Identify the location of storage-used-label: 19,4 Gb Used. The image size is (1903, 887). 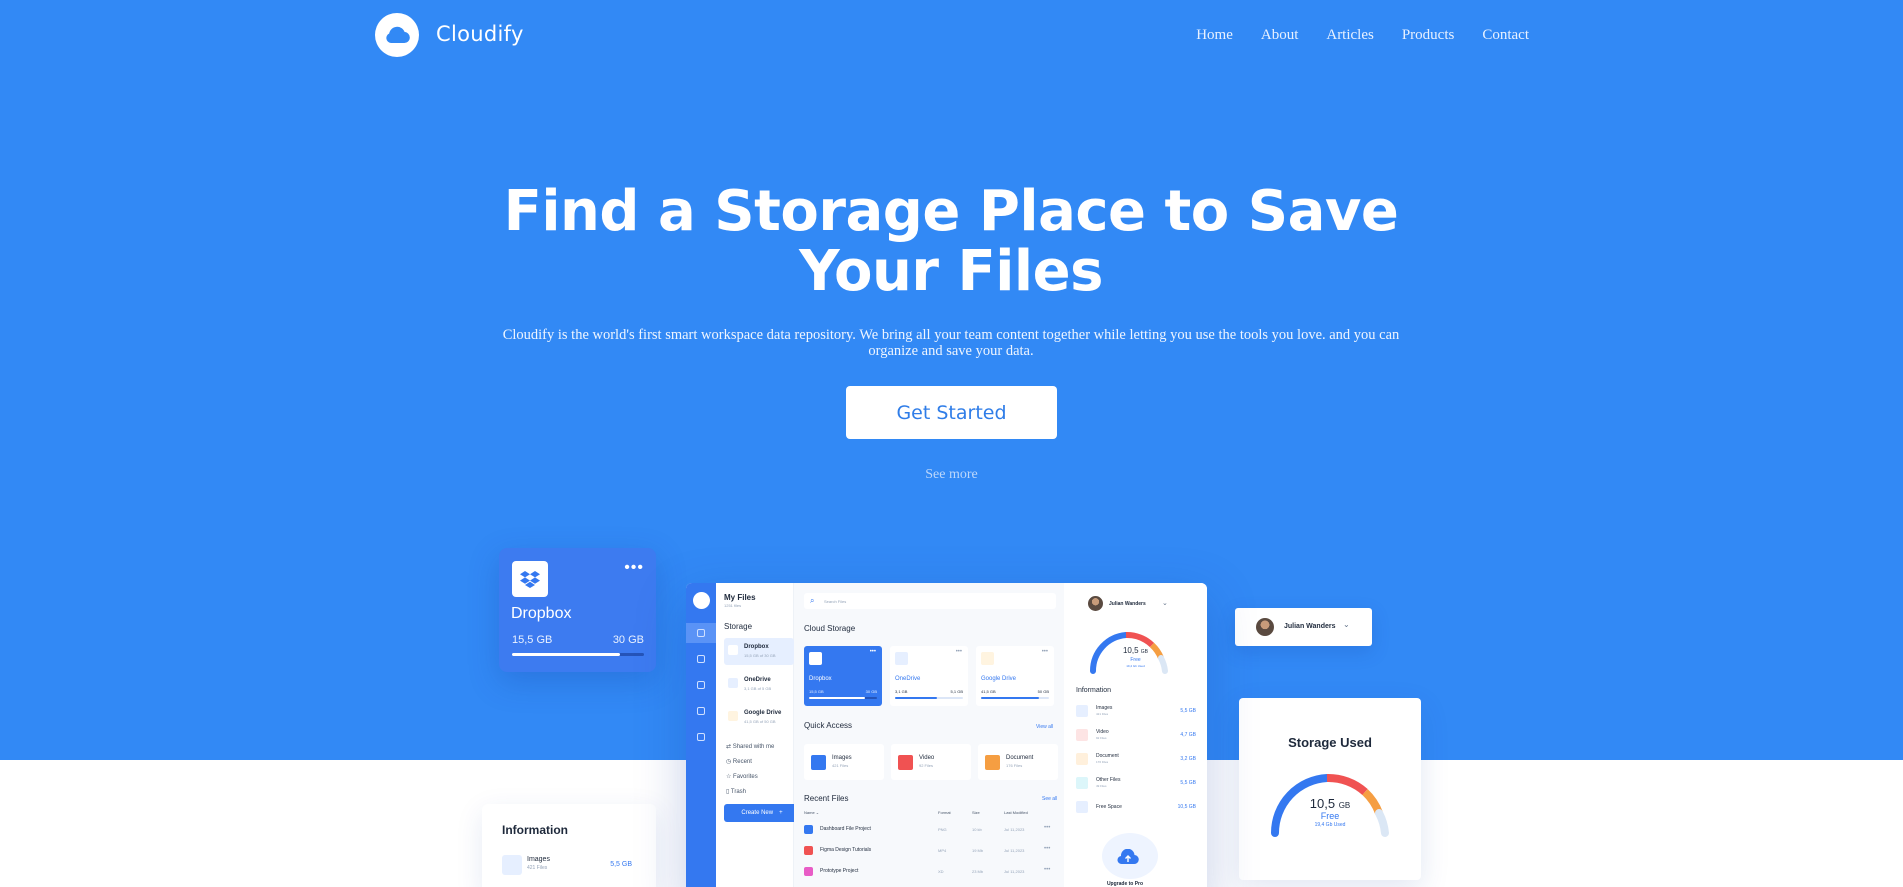
(1330, 825).